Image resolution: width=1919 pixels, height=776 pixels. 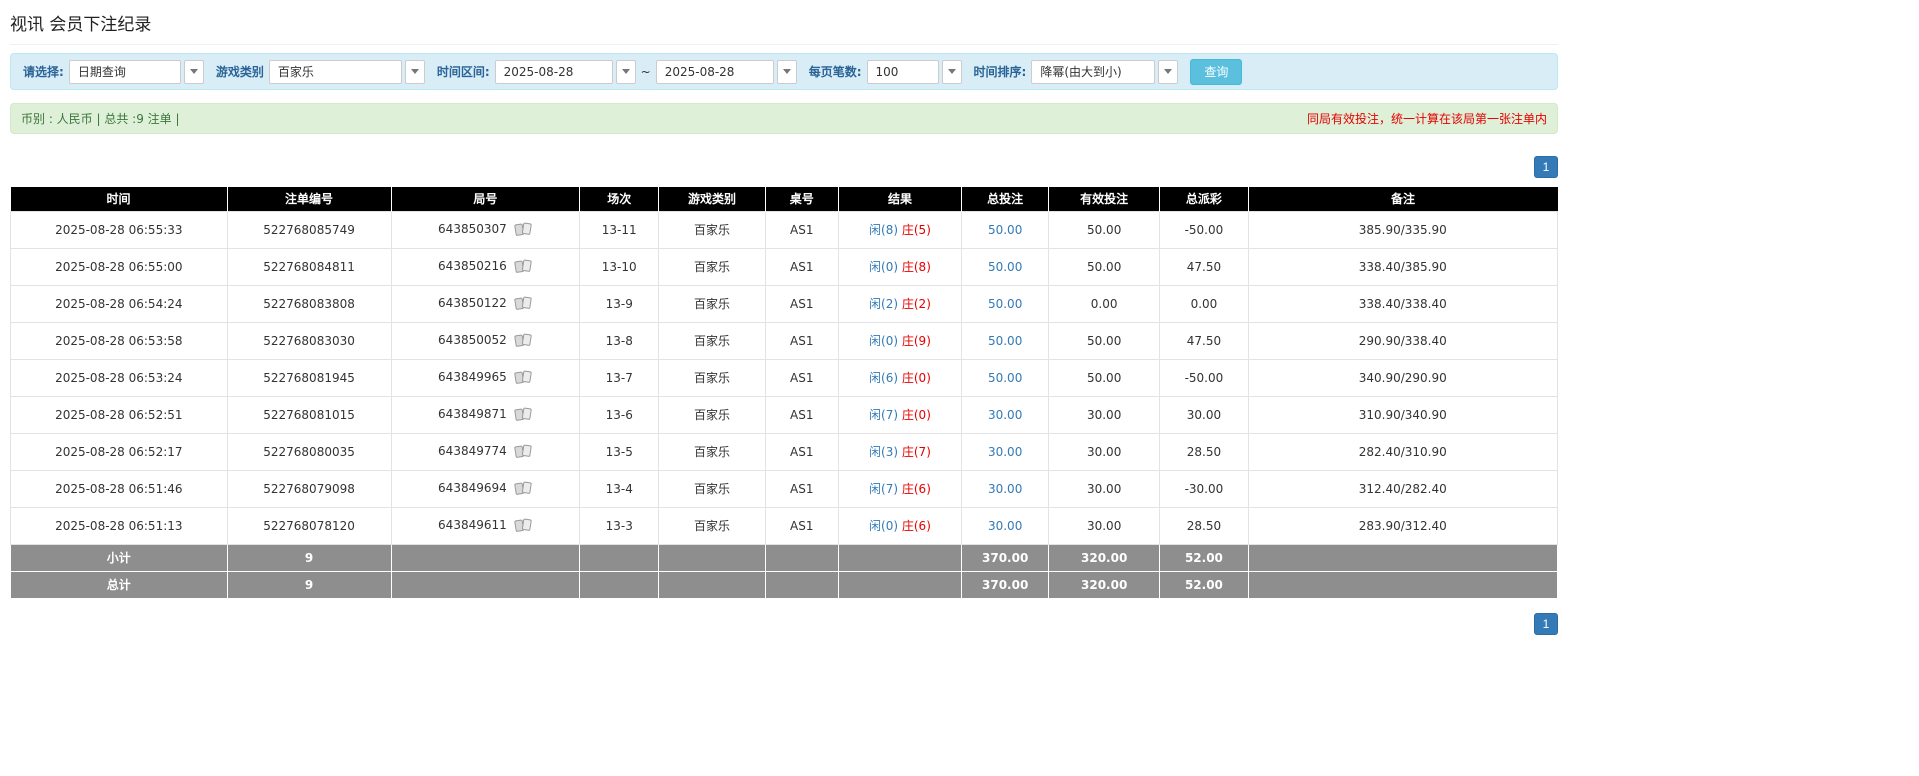 I want to click on cell-result: 闲(6) 庄(0), so click(x=900, y=377).